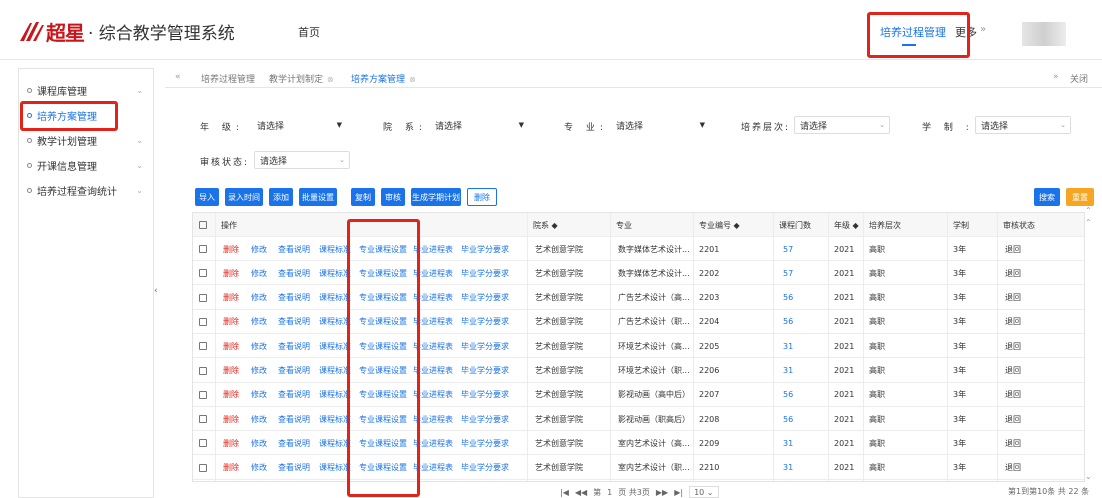 The image size is (1102, 498). Describe the element at coordinates (482, 197) in the screenshot. I see `delete-button: 删除` at that location.